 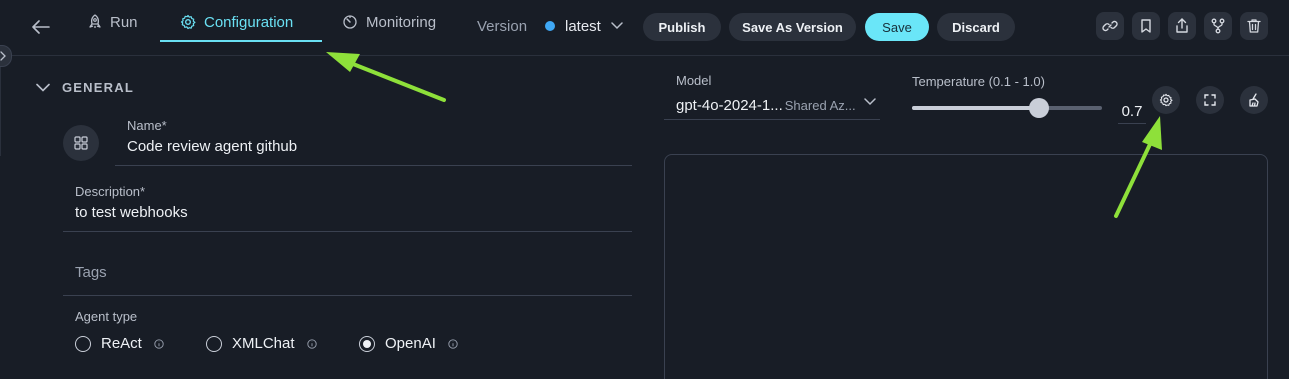 I want to click on bookmark-button, so click(x=1146, y=26).